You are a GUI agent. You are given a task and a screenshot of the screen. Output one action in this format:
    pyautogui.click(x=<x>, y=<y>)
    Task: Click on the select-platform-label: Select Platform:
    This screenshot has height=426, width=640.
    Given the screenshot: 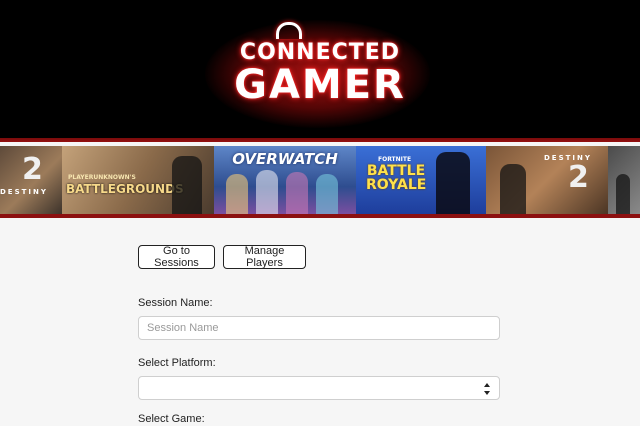 What is the action you would take?
    pyautogui.click(x=177, y=363)
    